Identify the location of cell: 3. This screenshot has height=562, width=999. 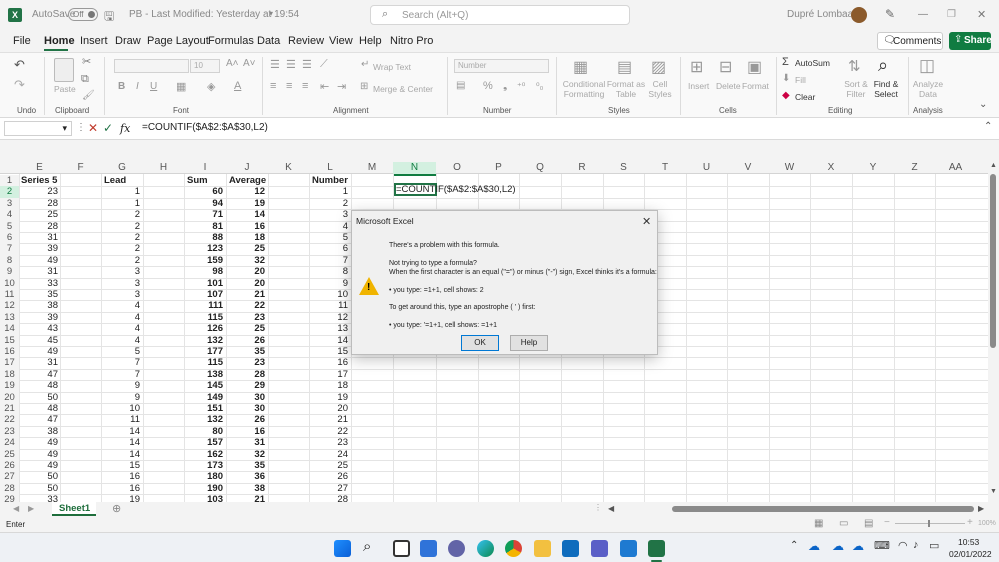
(121, 294).